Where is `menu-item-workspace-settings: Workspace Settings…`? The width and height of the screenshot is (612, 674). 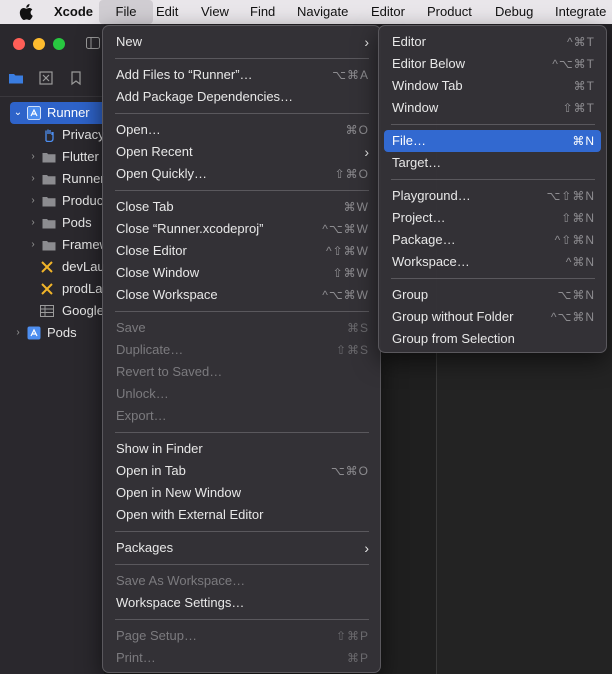
menu-item-workspace-settings: Workspace Settings… is located at coordinates (241, 603).